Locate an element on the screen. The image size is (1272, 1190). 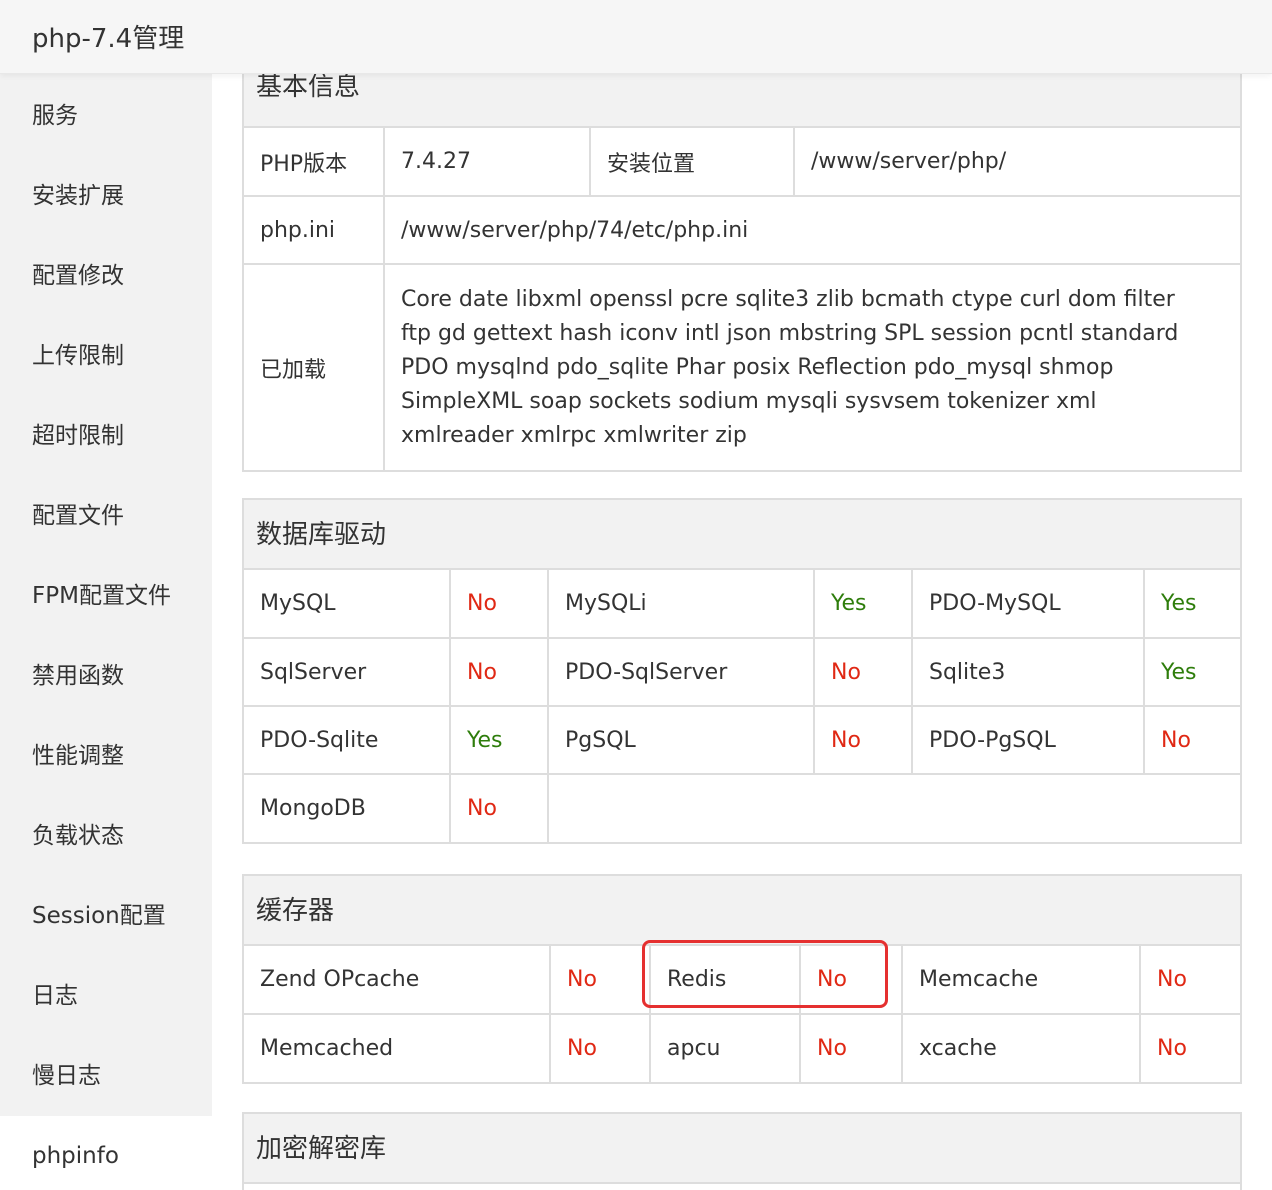
table-row: PDO-Sqlite Yes PgSQL No PDO-PgSQL No is located at coordinates (742, 740).